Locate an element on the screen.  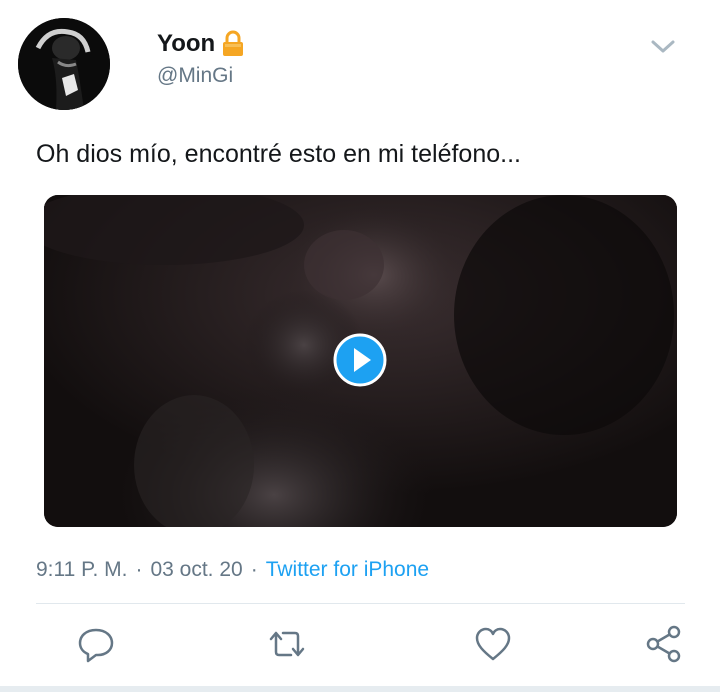
tweet-metadata: 9:11 P. M. · 03 oct. 20 · Twitter for iPhone is located at coordinates (232, 570).